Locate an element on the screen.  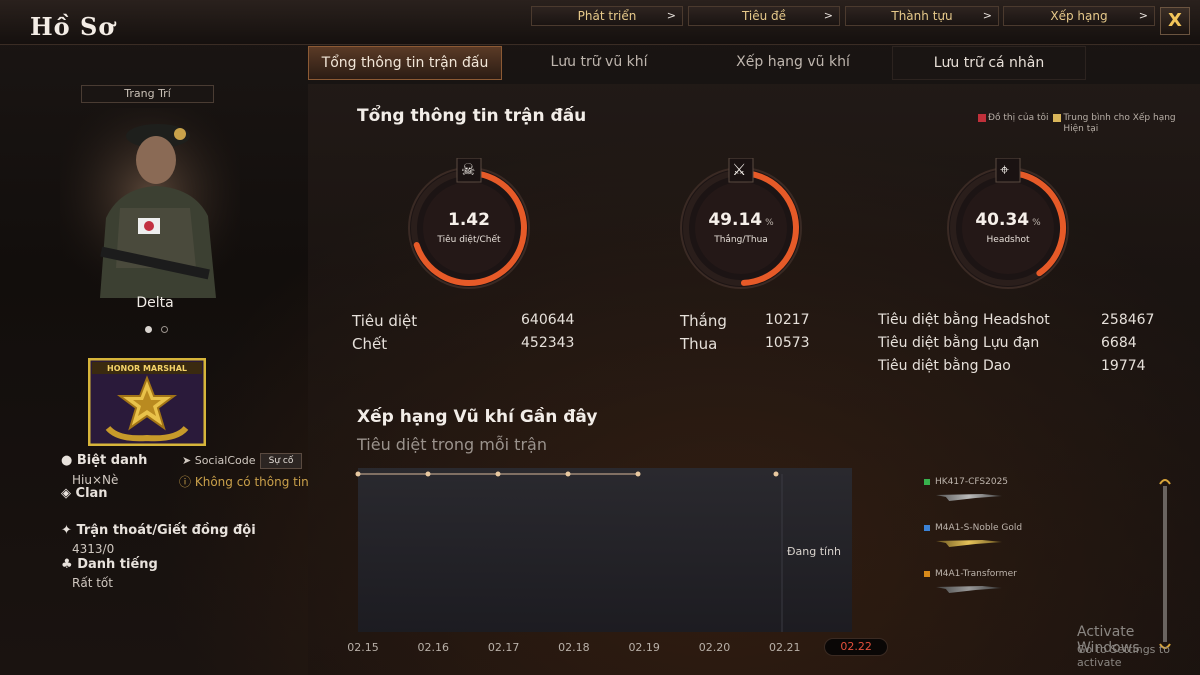
nickname-label: ● Biệt danh is located at coordinates (104, 460).